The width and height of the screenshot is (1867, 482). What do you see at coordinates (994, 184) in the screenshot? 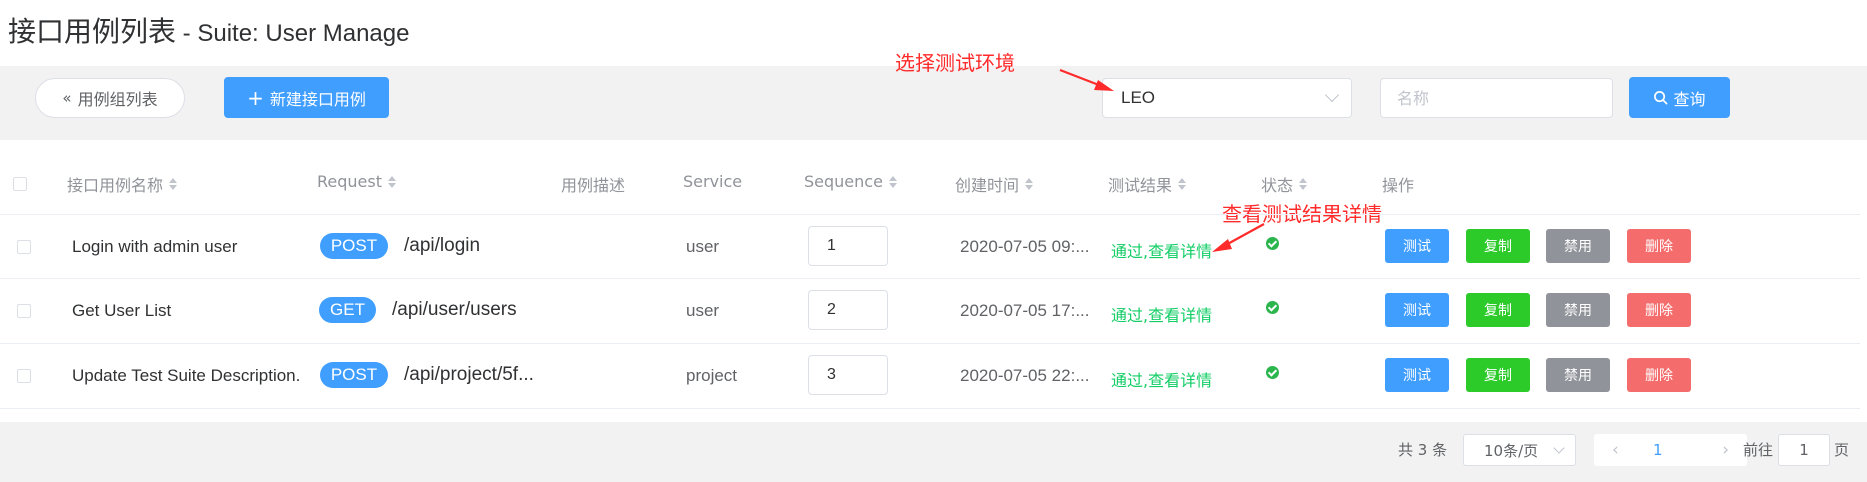
I see `column-header-created: 创建时间` at bounding box center [994, 184].